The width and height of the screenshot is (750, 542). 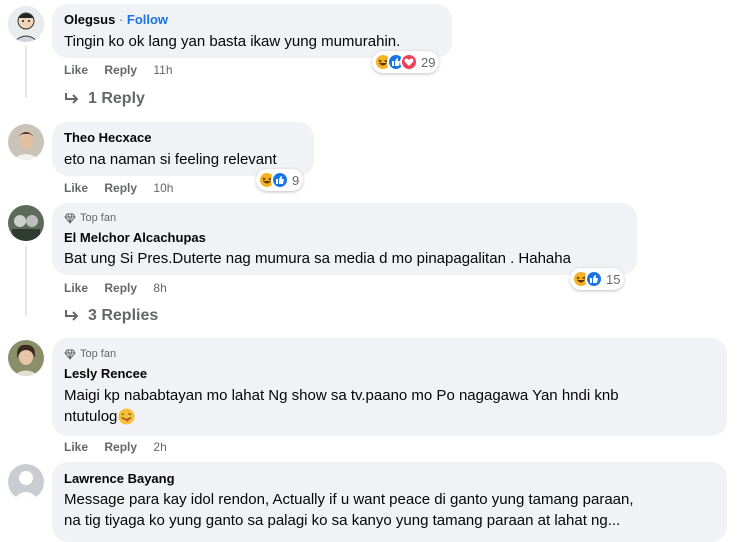 I want to click on timestamp: 10h, so click(x=163, y=188).